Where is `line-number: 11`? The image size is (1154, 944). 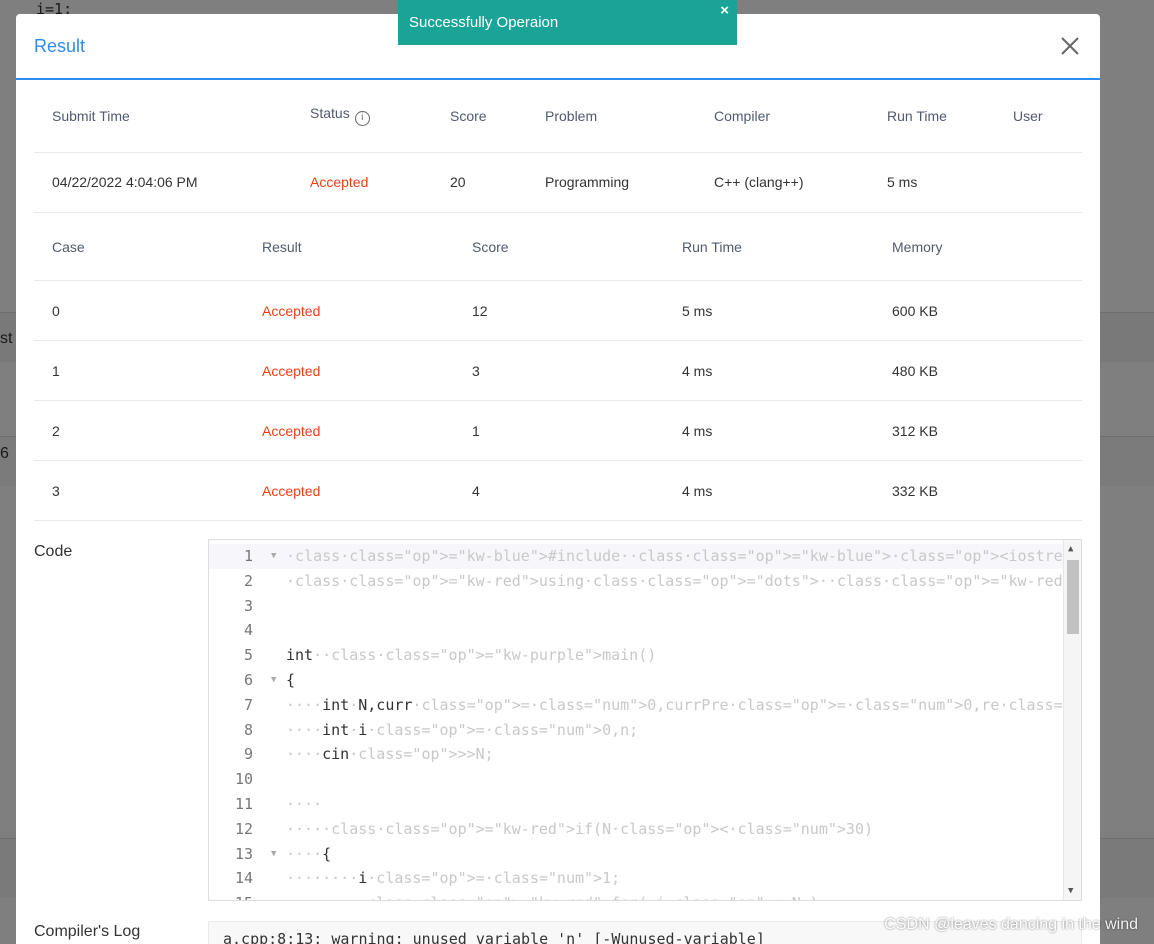 line-number: 11 is located at coordinates (243, 804).